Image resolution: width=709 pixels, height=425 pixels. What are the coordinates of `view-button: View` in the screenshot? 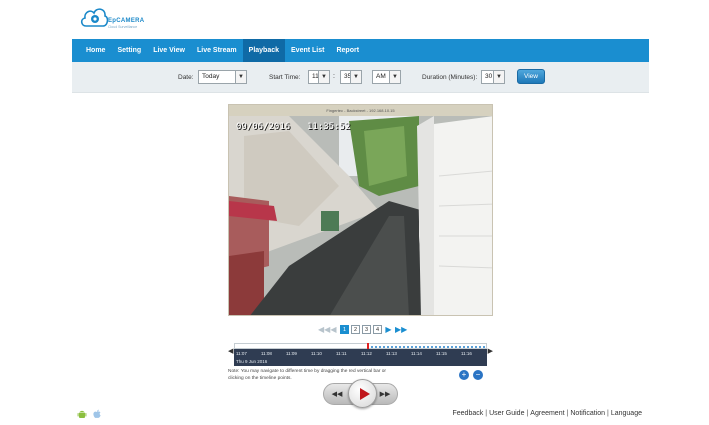 It's located at (531, 76).